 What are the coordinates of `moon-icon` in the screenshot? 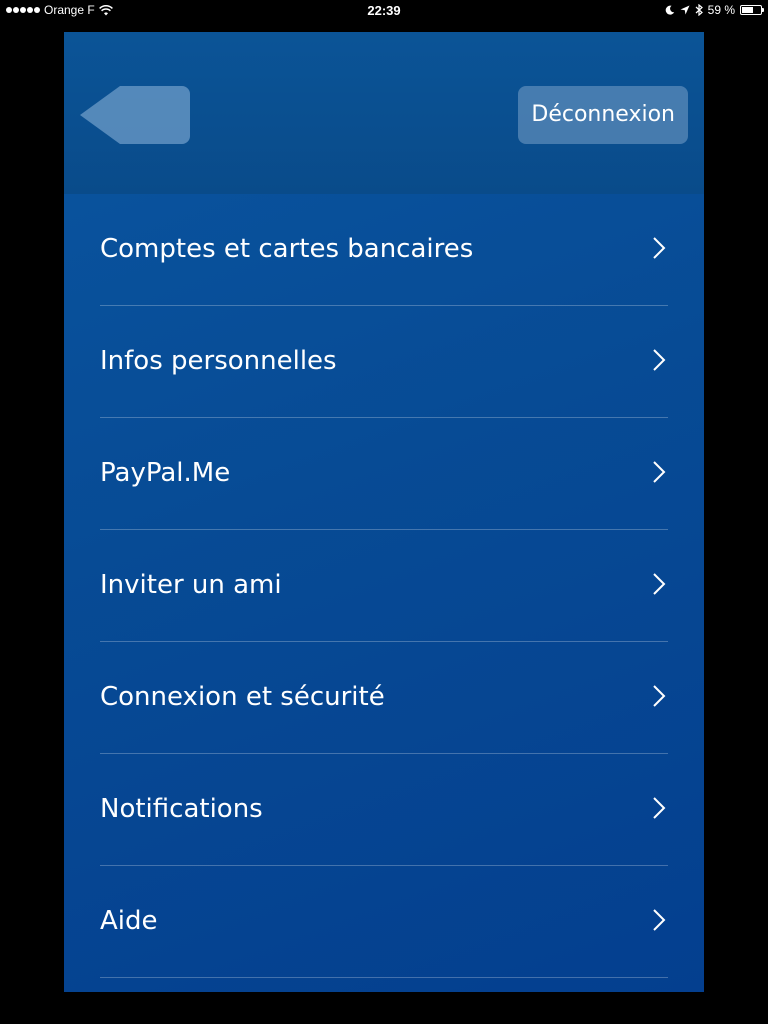 It's located at (669, 10).